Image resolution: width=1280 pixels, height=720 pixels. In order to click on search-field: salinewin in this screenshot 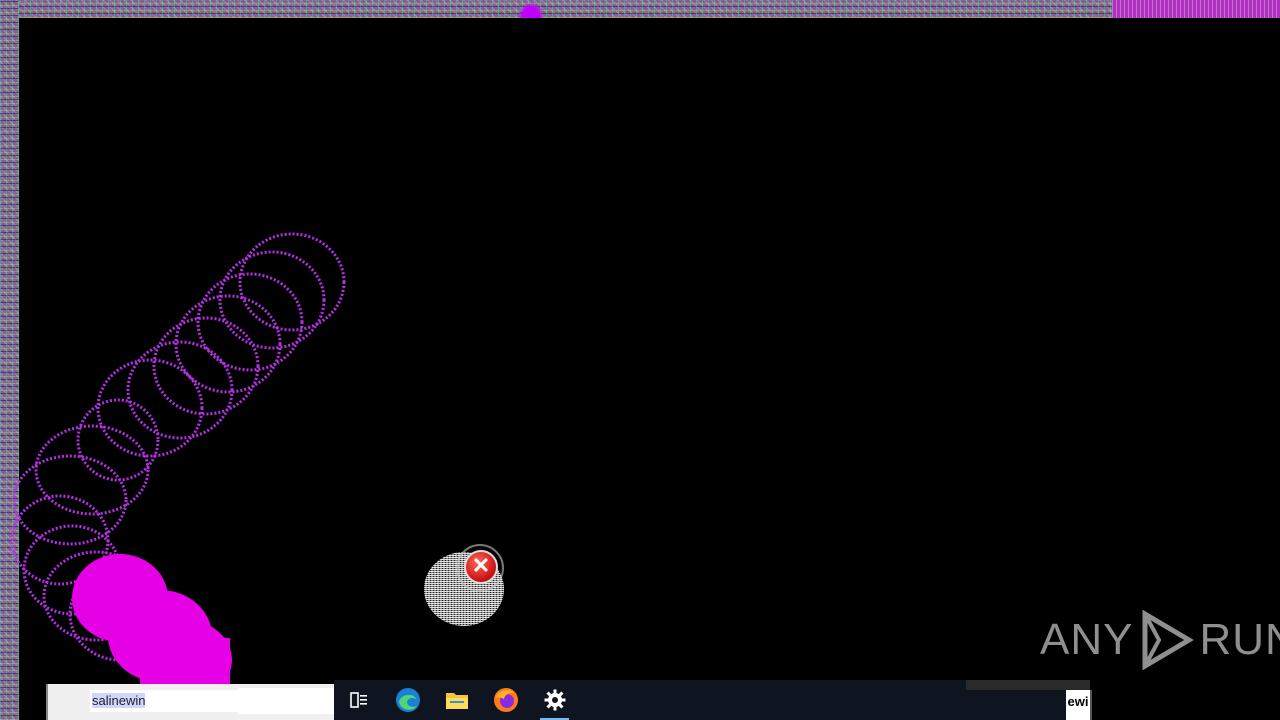, I will do `click(165, 701)`.